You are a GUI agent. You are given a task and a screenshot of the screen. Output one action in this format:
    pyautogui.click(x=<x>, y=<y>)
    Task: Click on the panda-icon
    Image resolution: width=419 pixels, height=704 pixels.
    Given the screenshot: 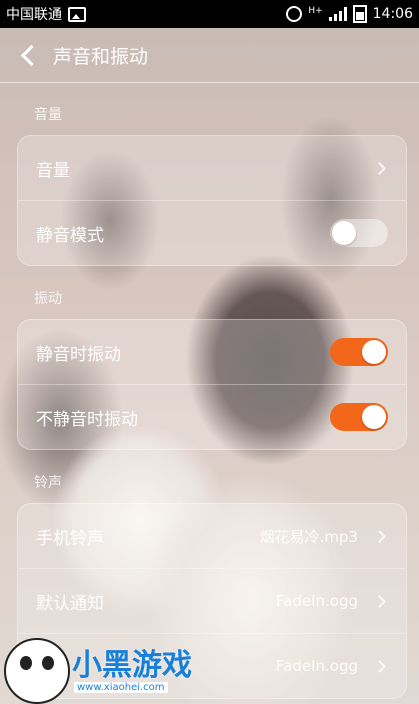 What is the action you would take?
    pyautogui.click(x=37, y=671)
    